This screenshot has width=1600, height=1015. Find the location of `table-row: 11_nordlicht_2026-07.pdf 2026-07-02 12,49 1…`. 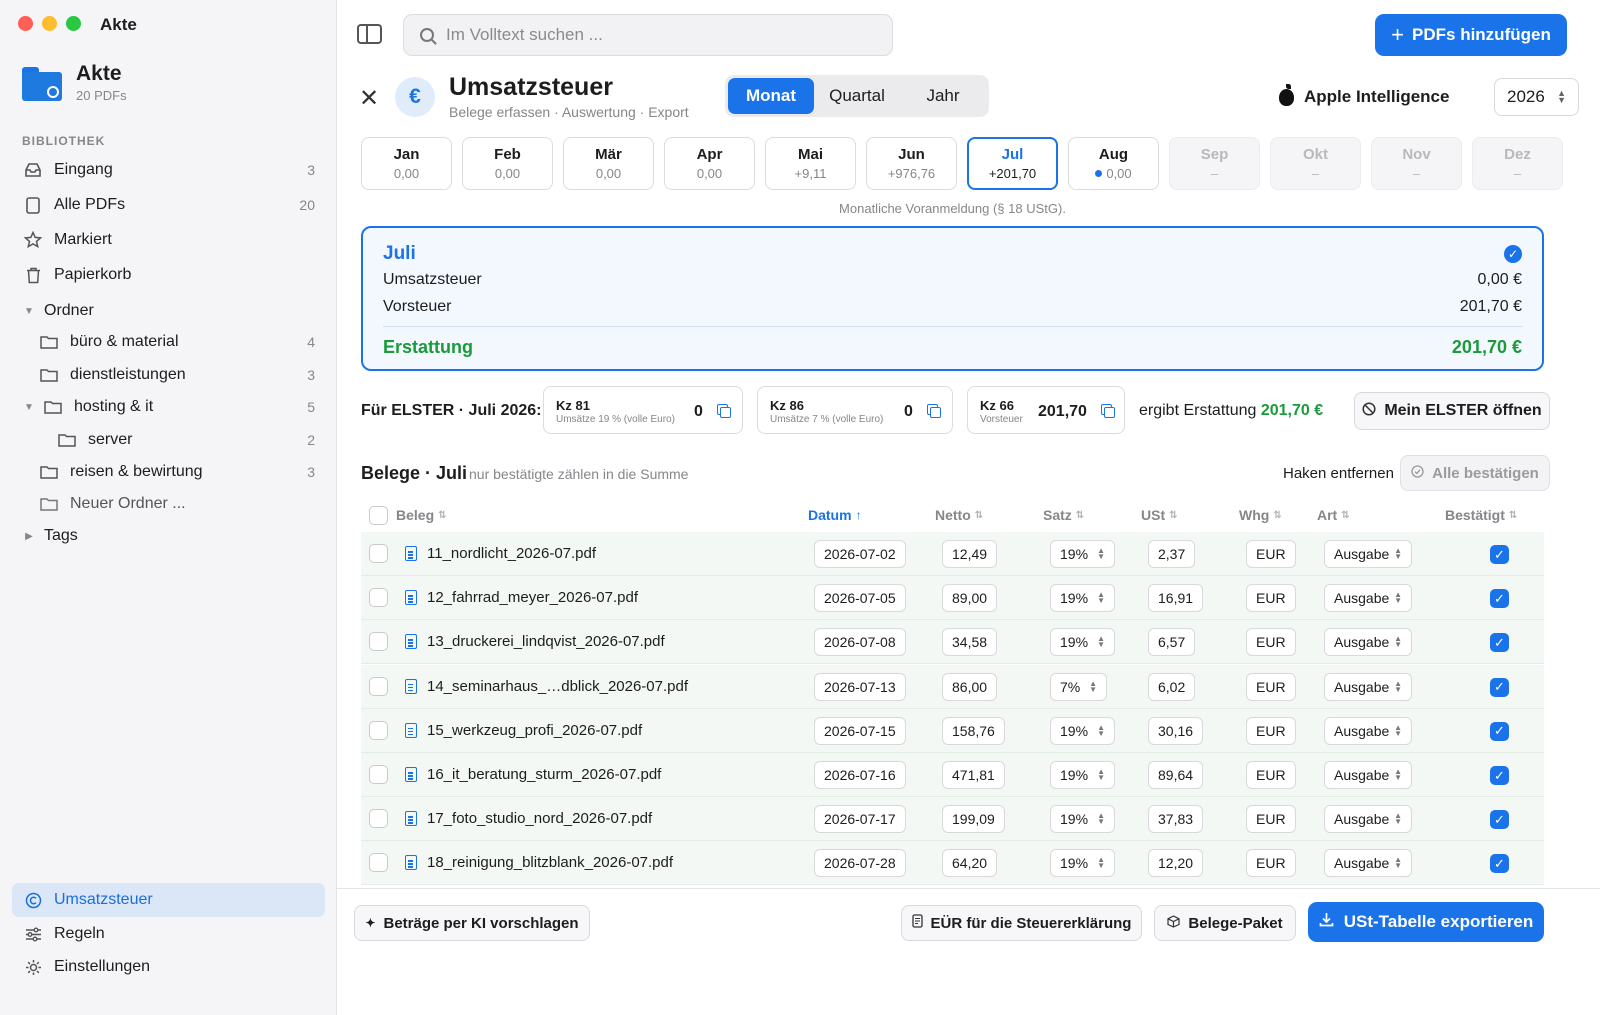

table-row: 11_nordlicht_2026-07.pdf 2026-07-02 12,49 1… is located at coordinates (952, 554).